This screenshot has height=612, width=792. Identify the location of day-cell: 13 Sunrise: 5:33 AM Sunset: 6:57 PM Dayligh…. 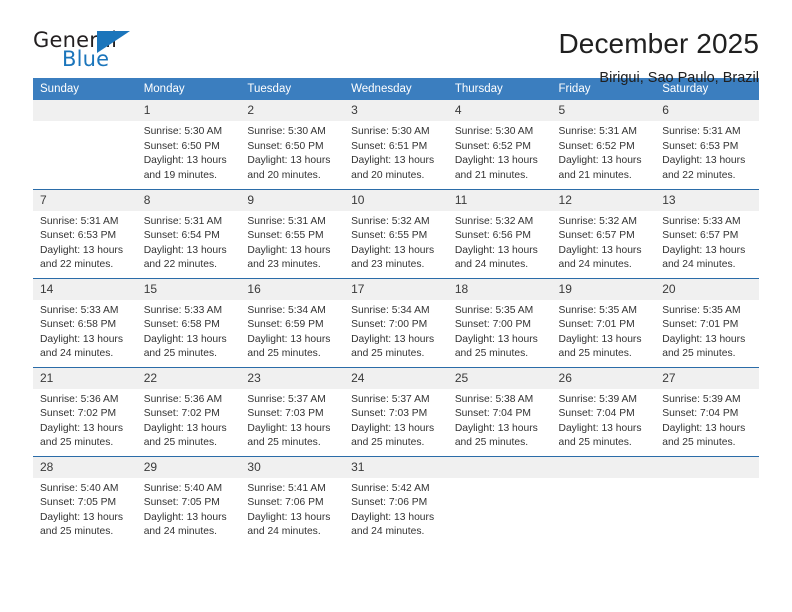
(707, 233).